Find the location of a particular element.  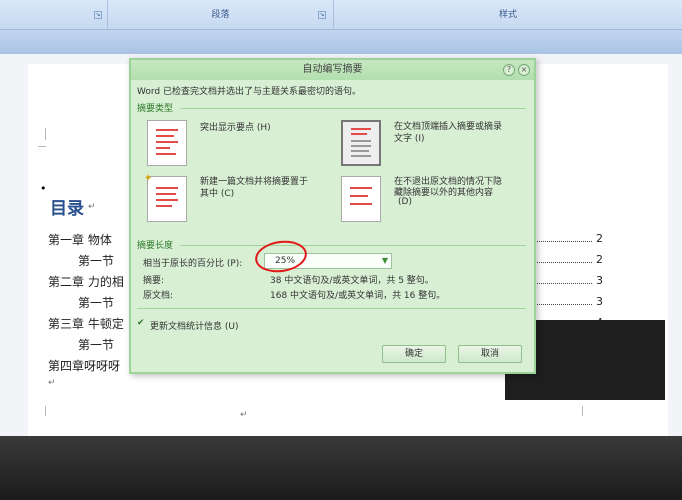

update-stats-checkbox: ✔ is located at coordinates (141, 323).